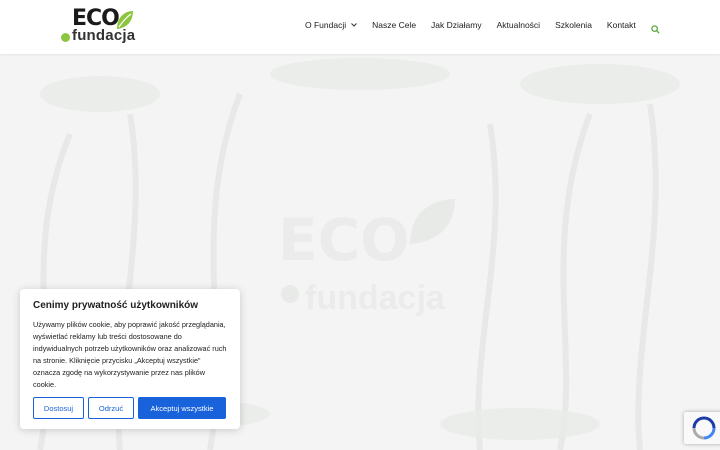  I want to click on nav-item-label: Nasze Cele, so click(394, 25).